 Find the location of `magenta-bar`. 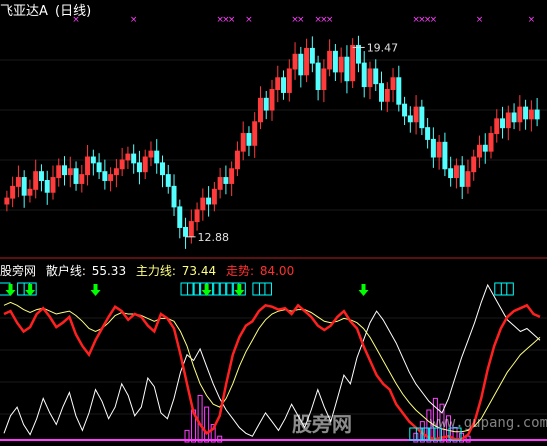

magenta-bar is located at coordinates (207, 424).